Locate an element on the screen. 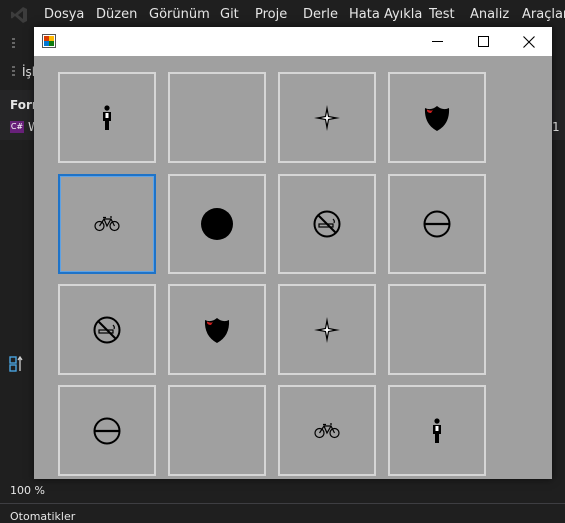 This screenshot has width=565, height=523. maximize-button is located at coordinates (483, 41).